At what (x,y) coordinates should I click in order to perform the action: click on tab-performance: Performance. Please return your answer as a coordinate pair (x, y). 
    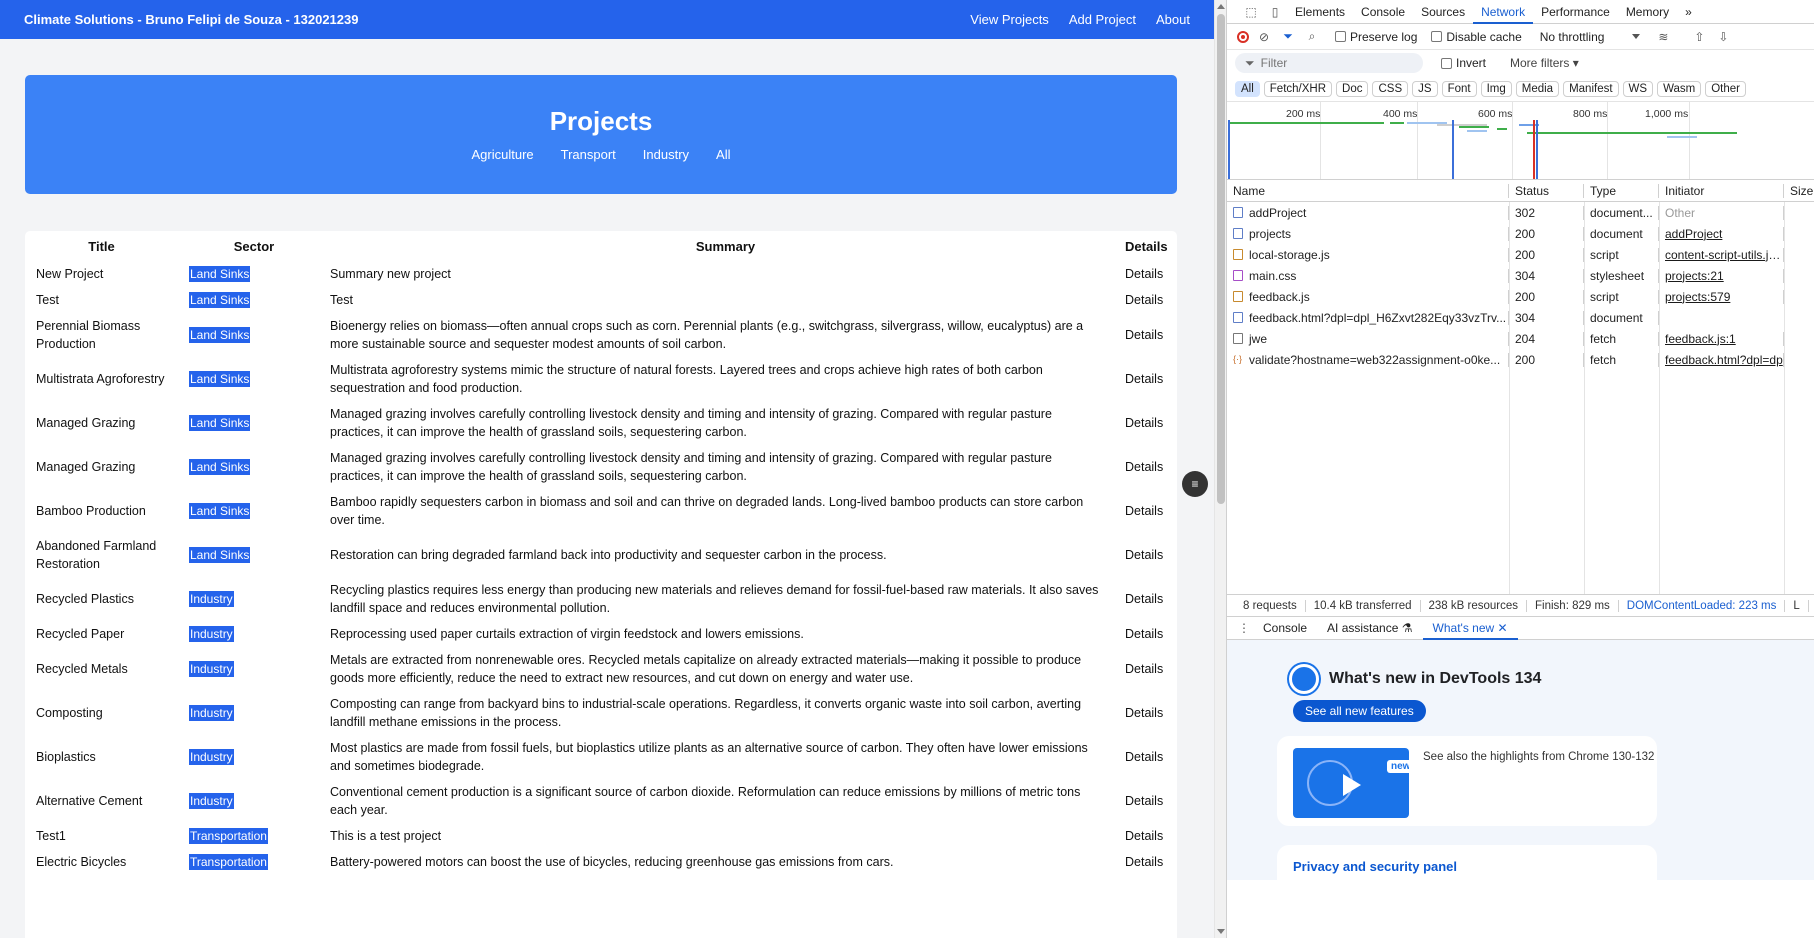
    Looking at the image, I should click on (1575, 12).